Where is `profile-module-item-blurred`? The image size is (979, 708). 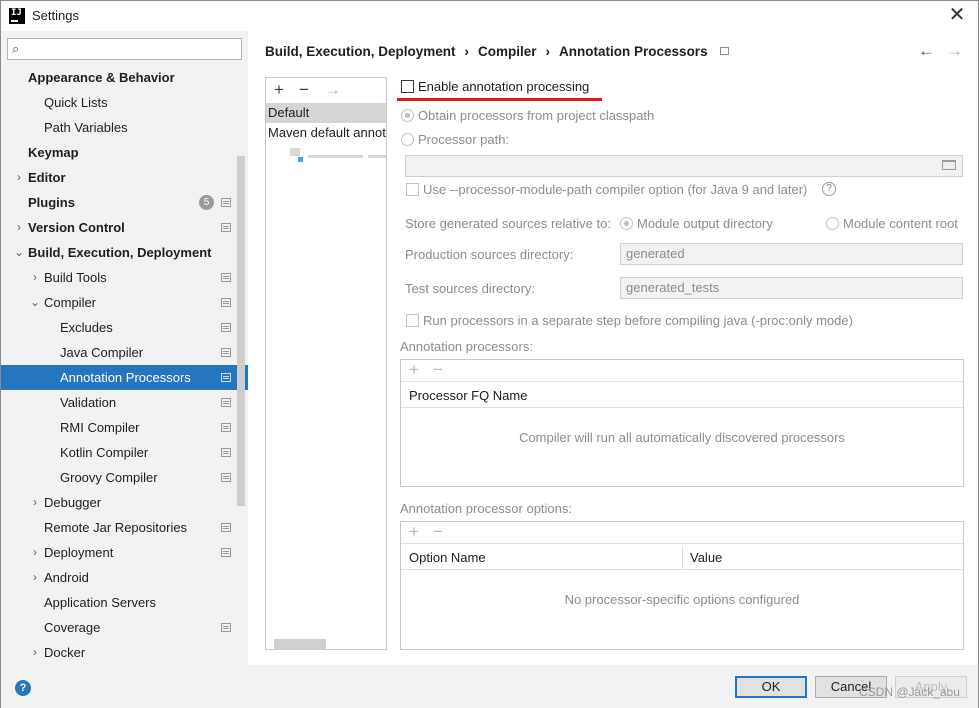 profile-module-item-blurred is located at coordinates (337, 156).